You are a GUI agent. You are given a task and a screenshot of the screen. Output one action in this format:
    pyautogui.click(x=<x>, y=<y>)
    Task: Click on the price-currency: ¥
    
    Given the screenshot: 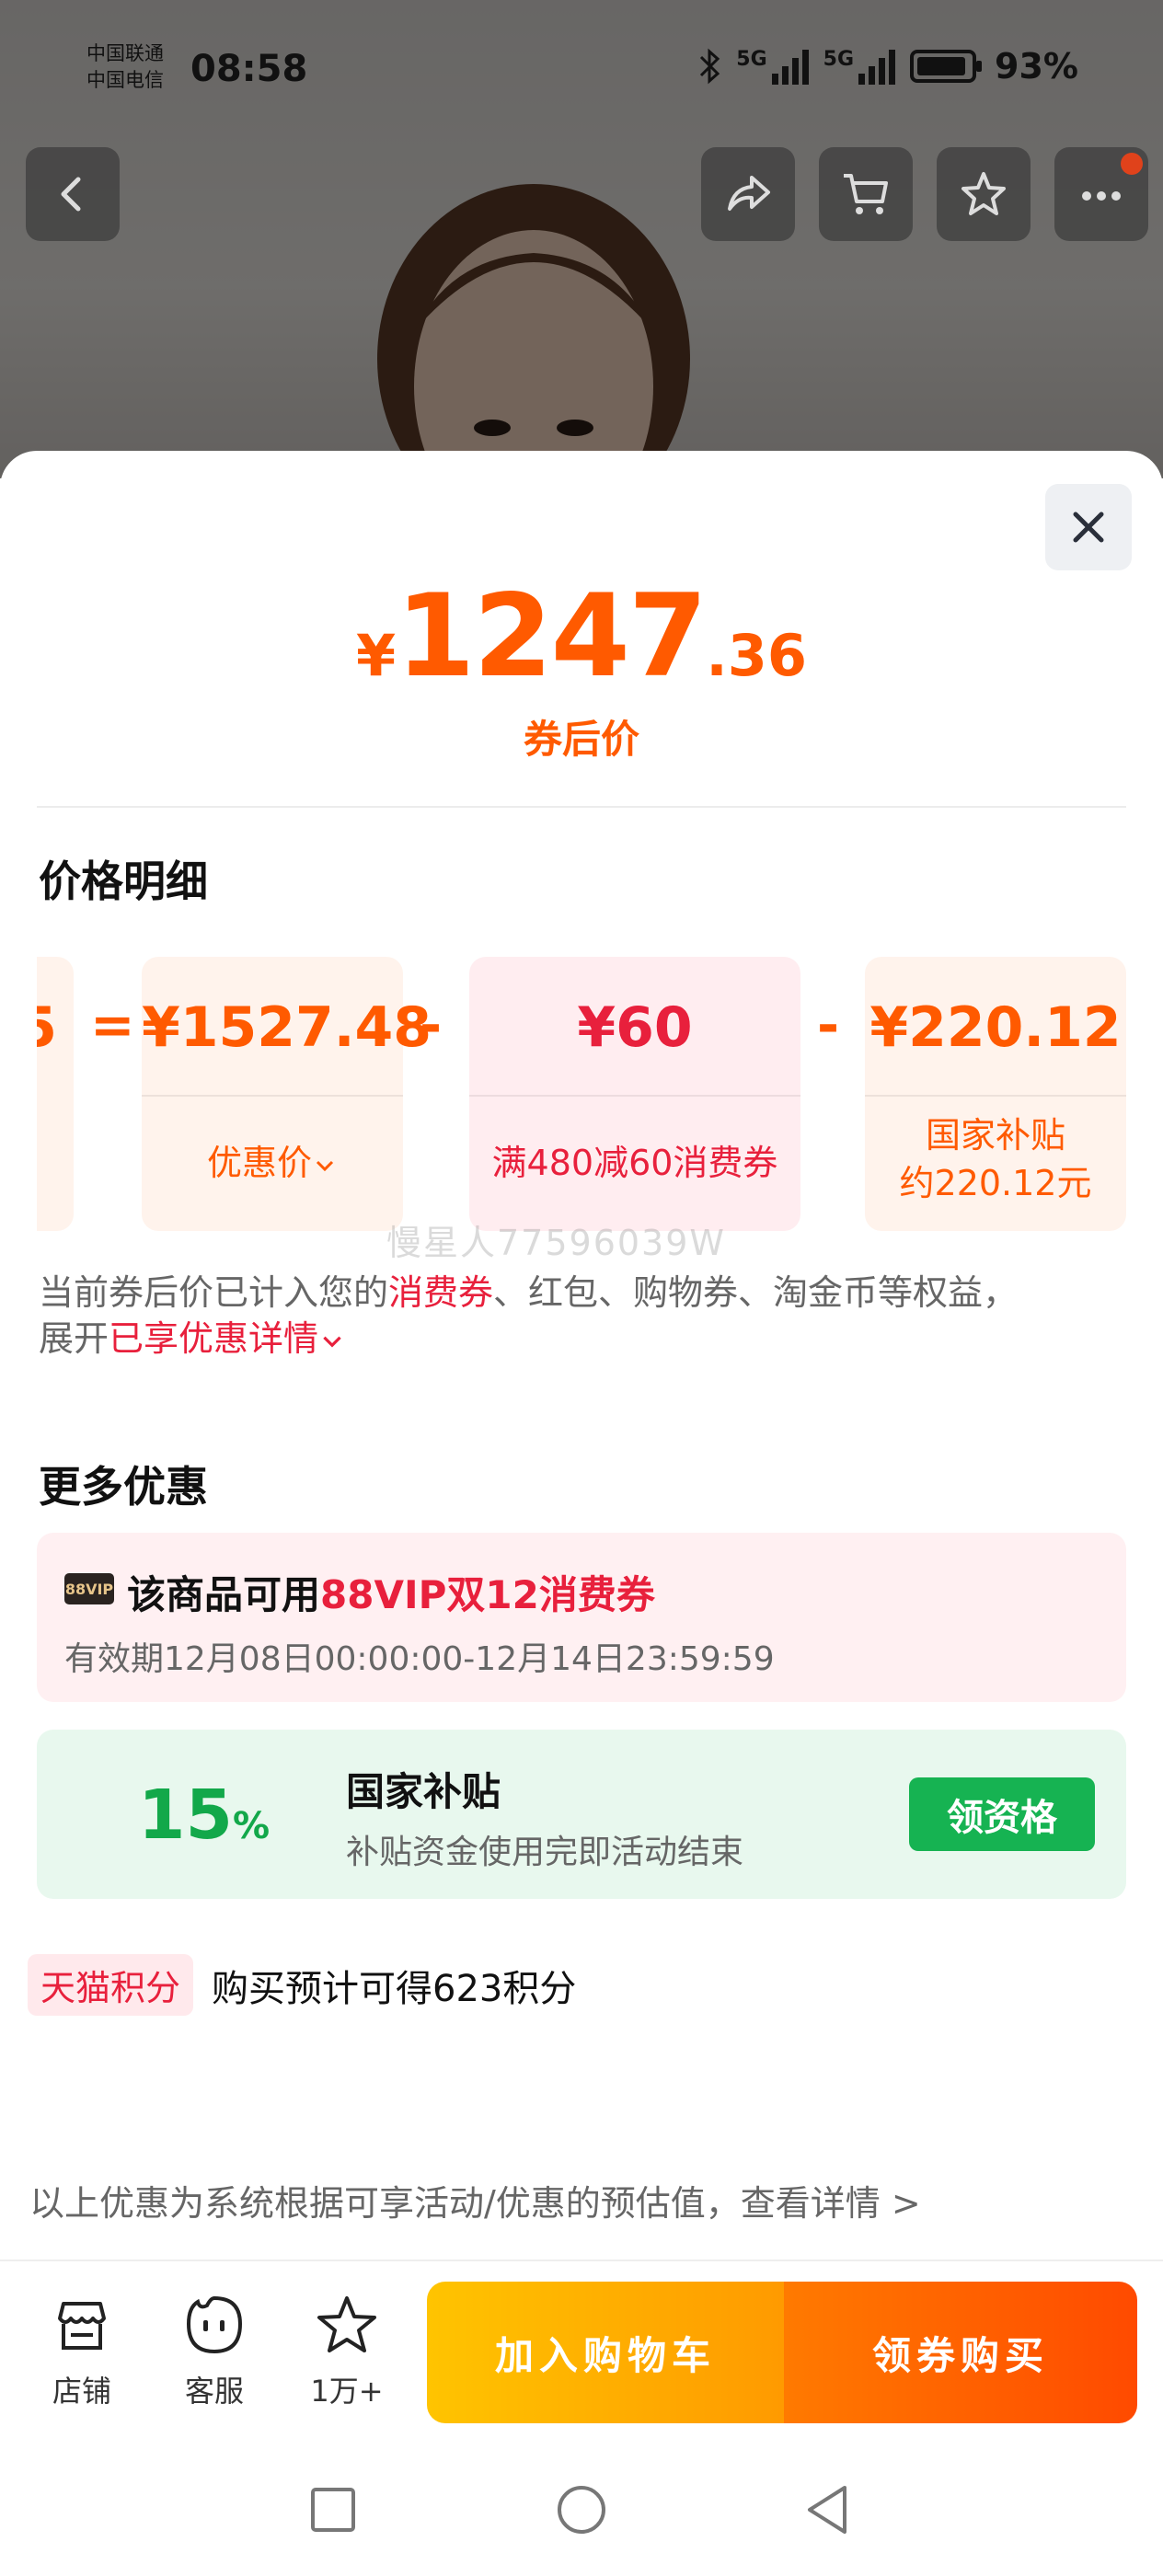 What is the action you would take?
    pyautogui.click(x=376, y=655)
    